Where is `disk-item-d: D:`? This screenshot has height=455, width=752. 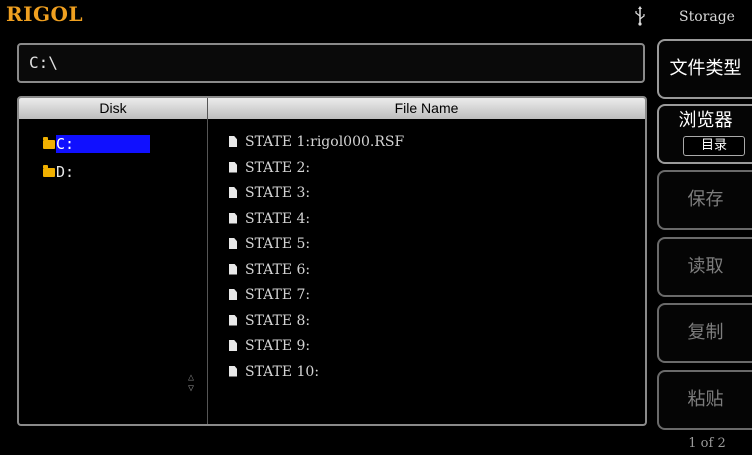 disk-item-d: D: is located at coordinates (58, 172).